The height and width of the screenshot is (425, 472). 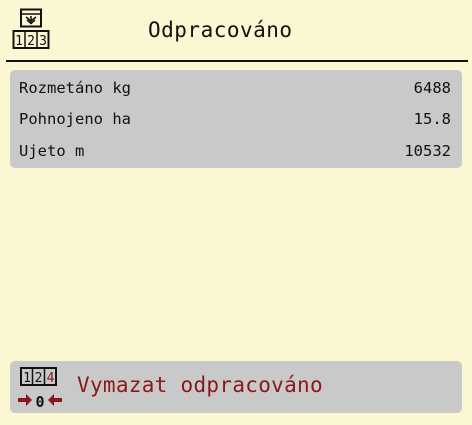 What do you see at coordinates (52, 151) in the screenshot?
I see `stat-label: Ujeto m` at bounding box center [52, 151].